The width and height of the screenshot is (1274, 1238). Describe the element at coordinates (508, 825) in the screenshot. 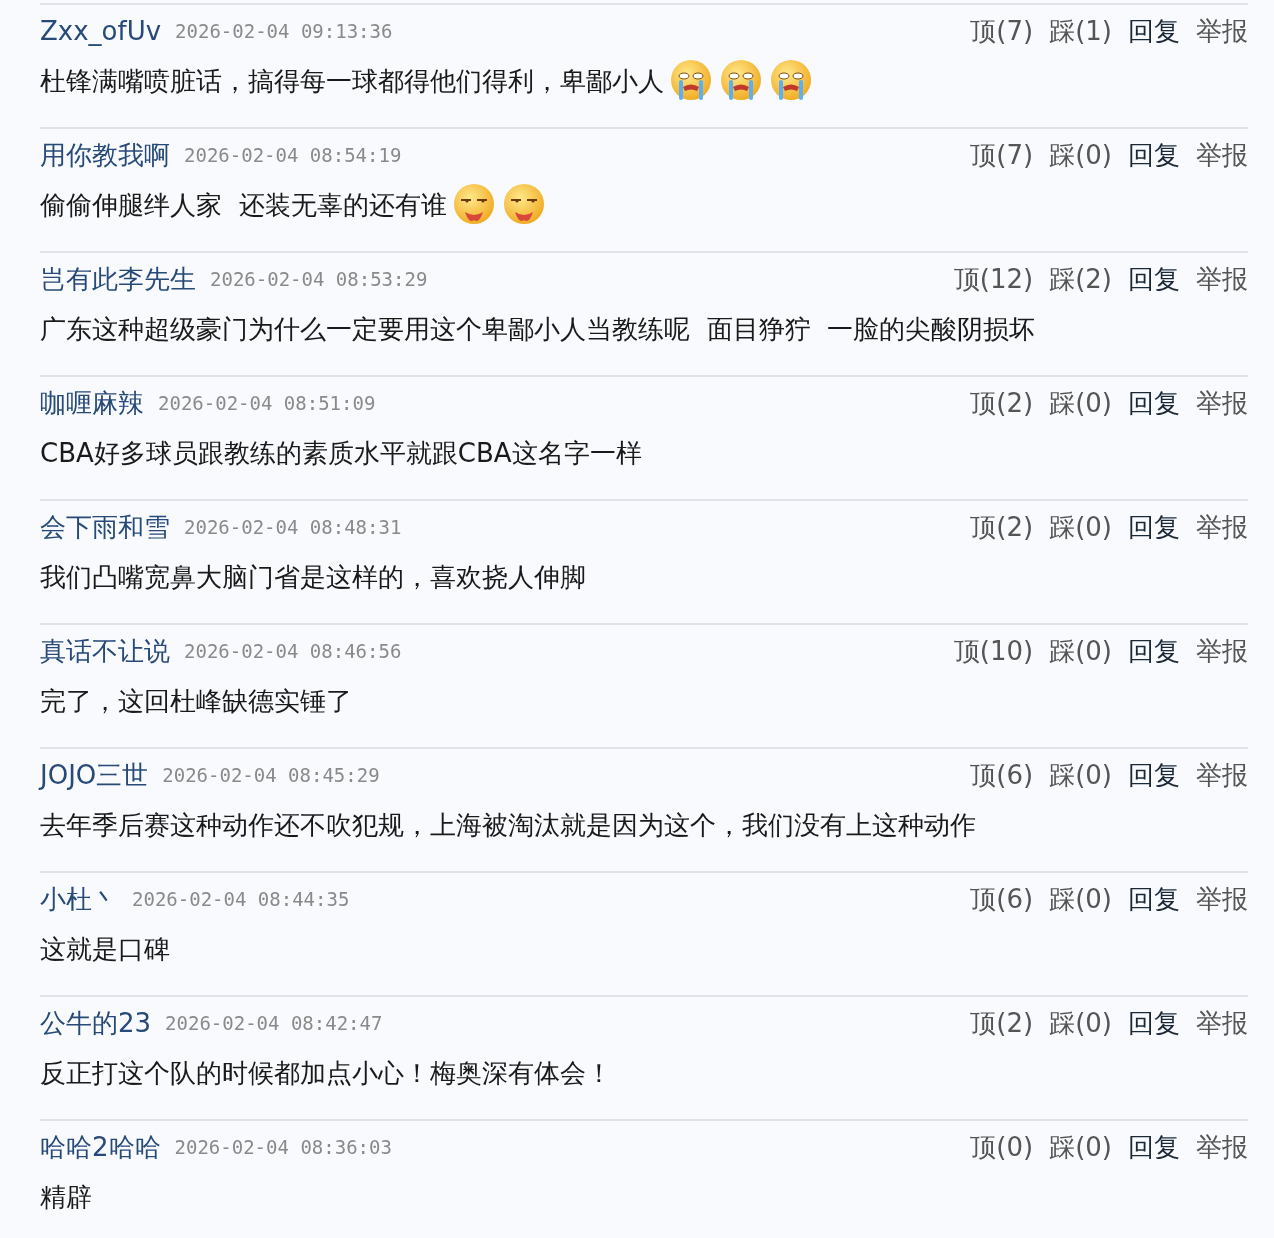

I see `comment-text: 去年季后赛这种动作还不吹犯规，上海被淘汰就是因为这个，我们没有上这种动作` at that location.